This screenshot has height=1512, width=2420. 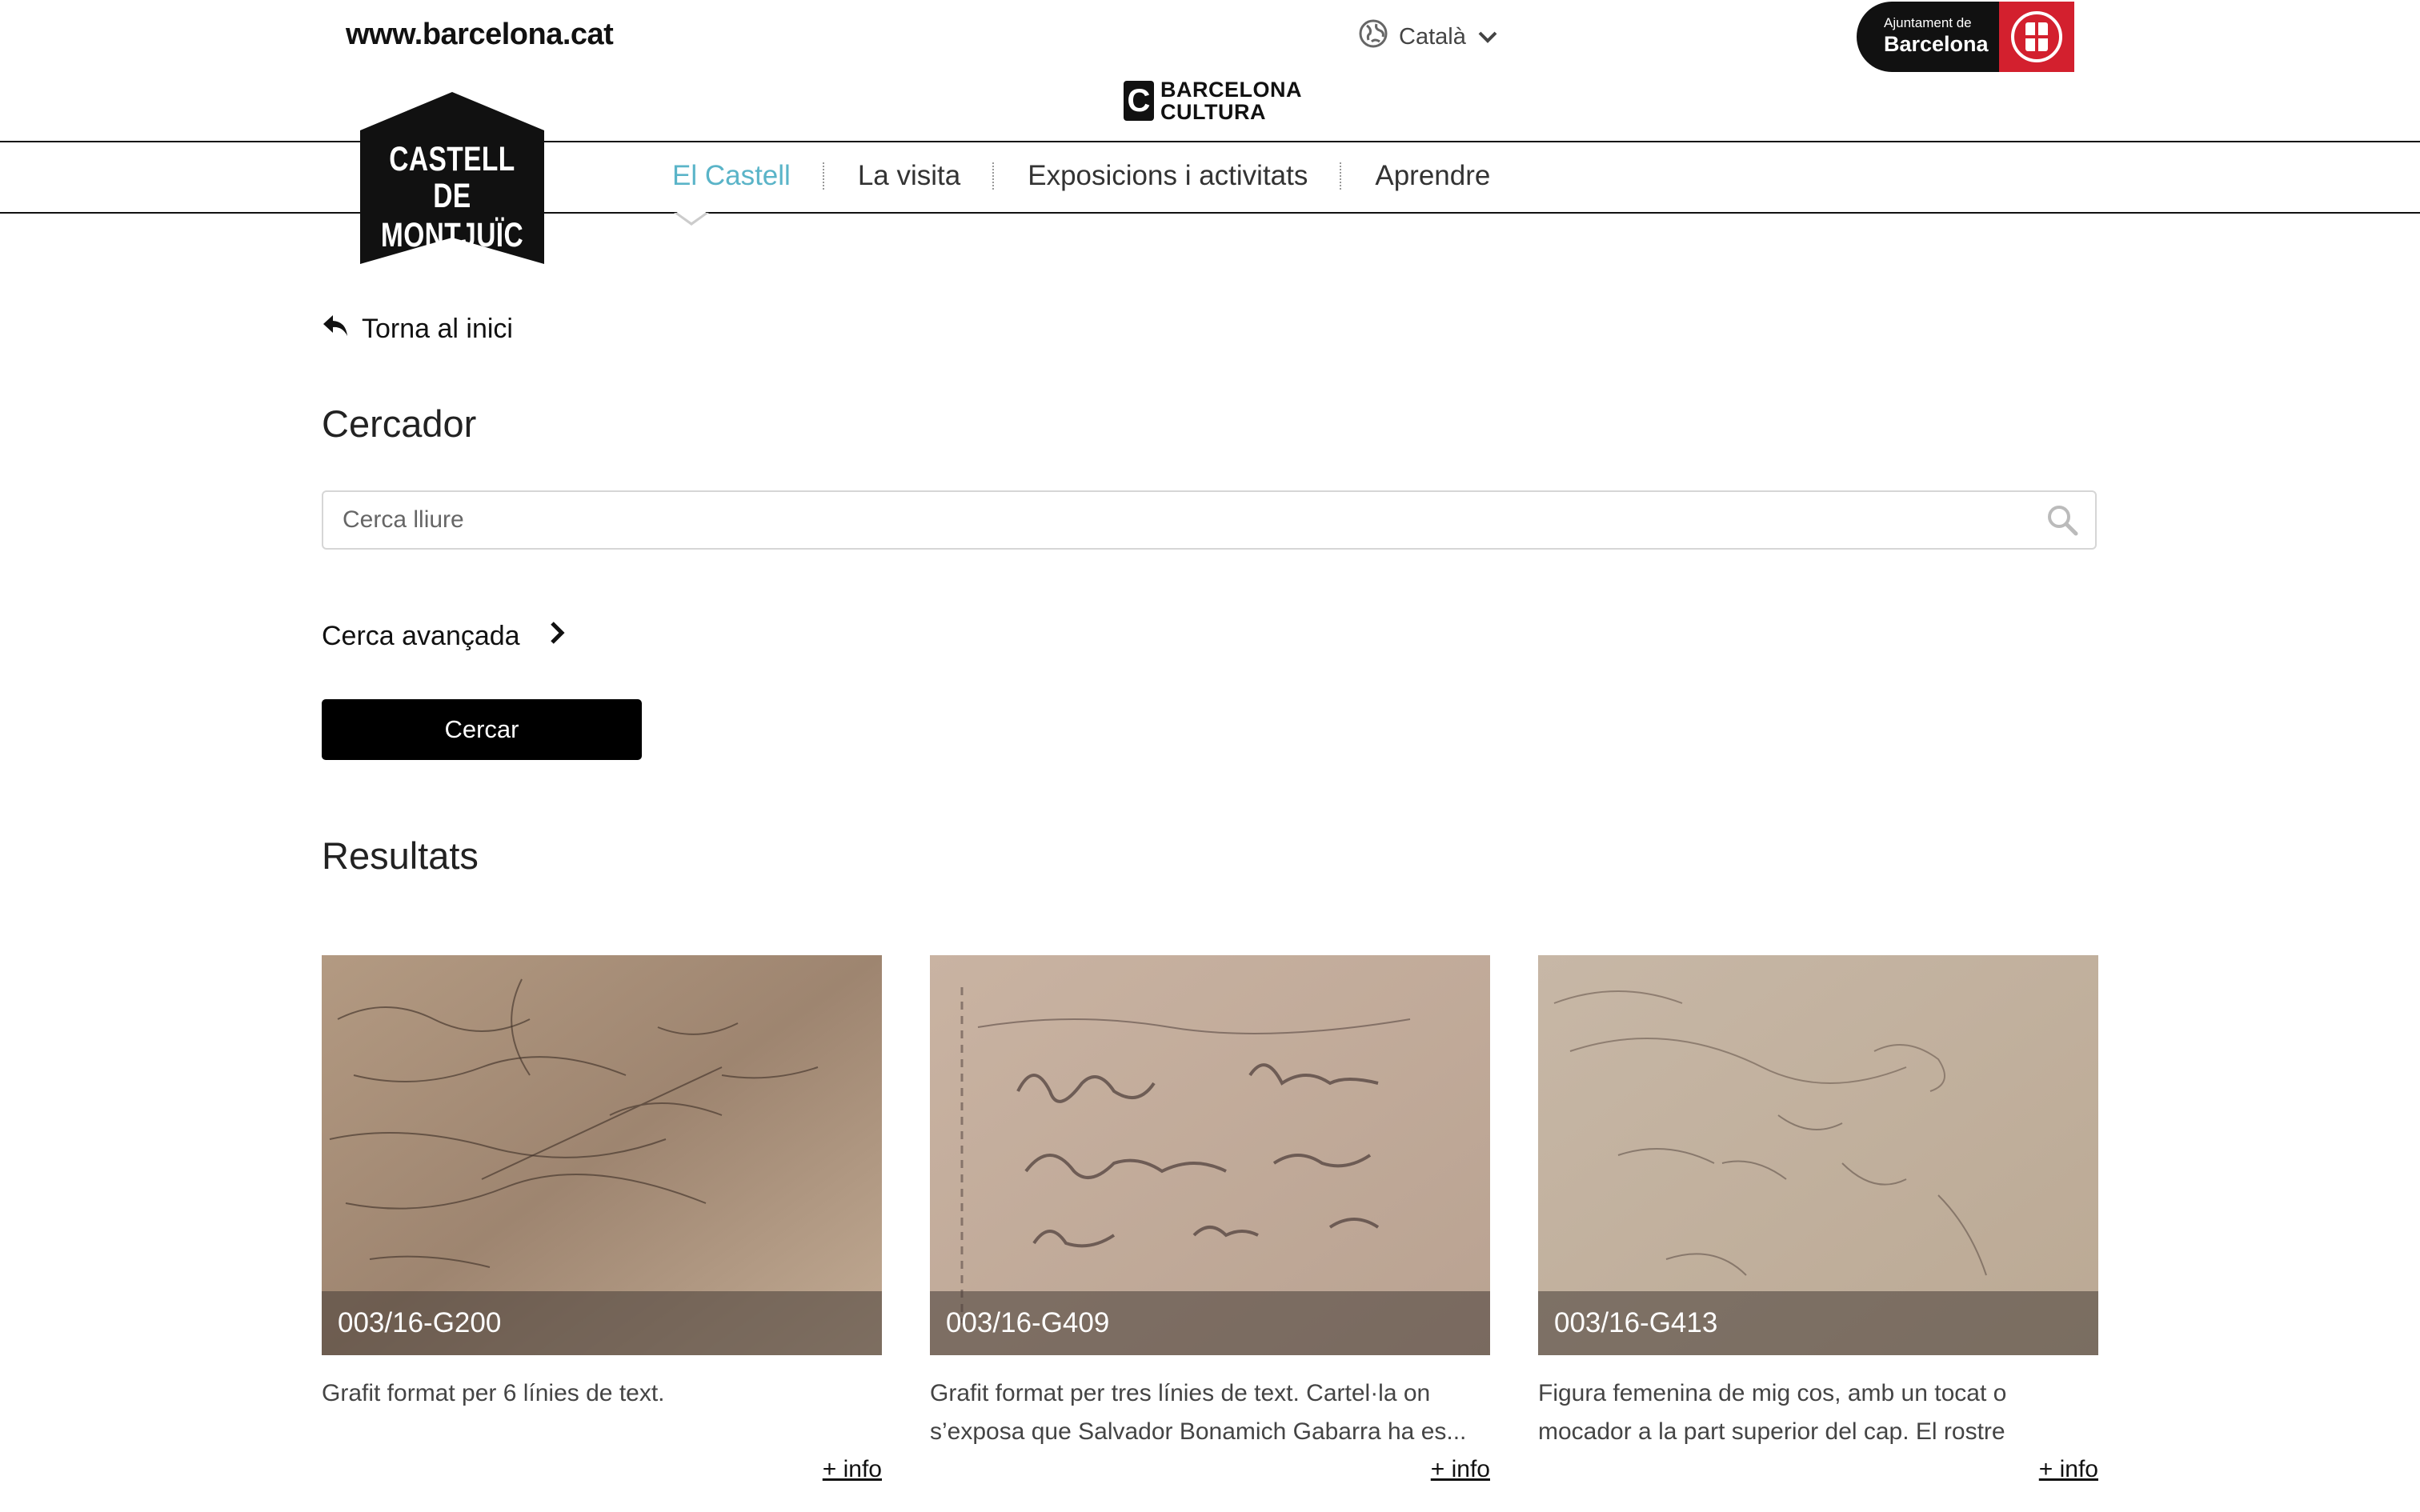 What do you see at coordinates (1168, 176) in the screenshot?
I see `nav-item-exposicions: Exposicions i activitats` at bounding box center [1168, 176].